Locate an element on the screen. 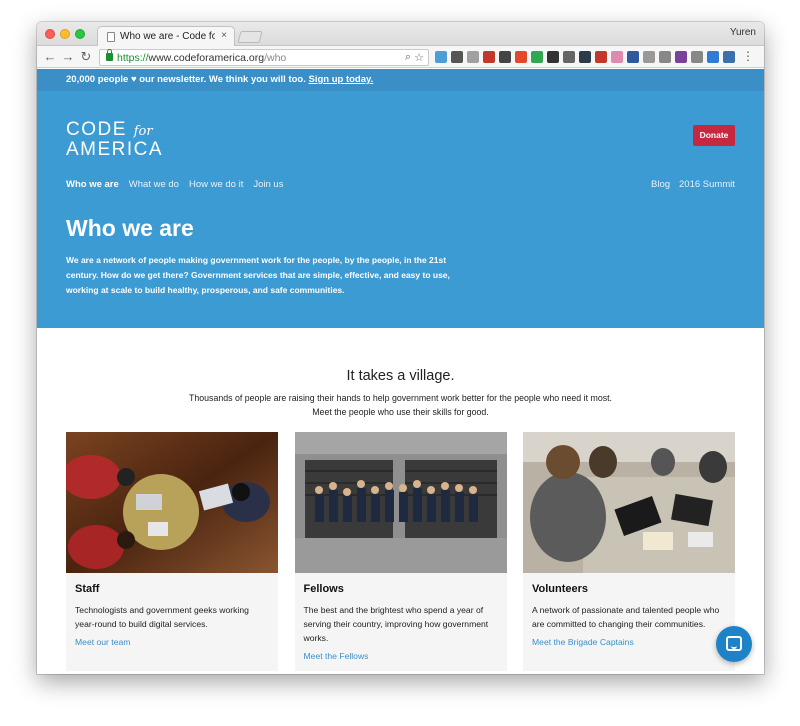 The height and width of the screenshot is (726, 800). tab-title: Who we are - Code for America is located at coordinates (167, 36).